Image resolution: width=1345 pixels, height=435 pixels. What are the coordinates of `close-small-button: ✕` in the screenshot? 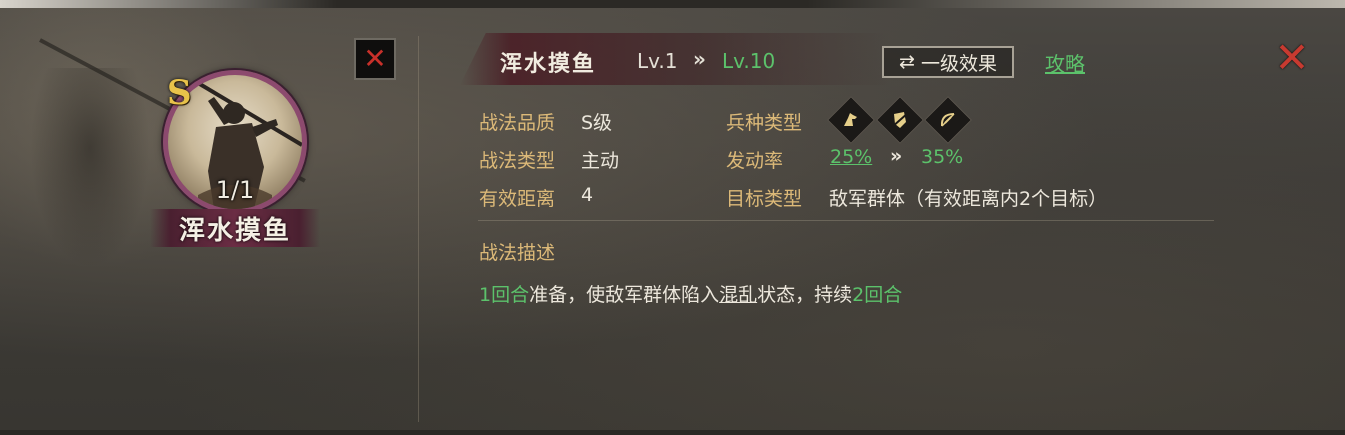 It's located at (375, 59).